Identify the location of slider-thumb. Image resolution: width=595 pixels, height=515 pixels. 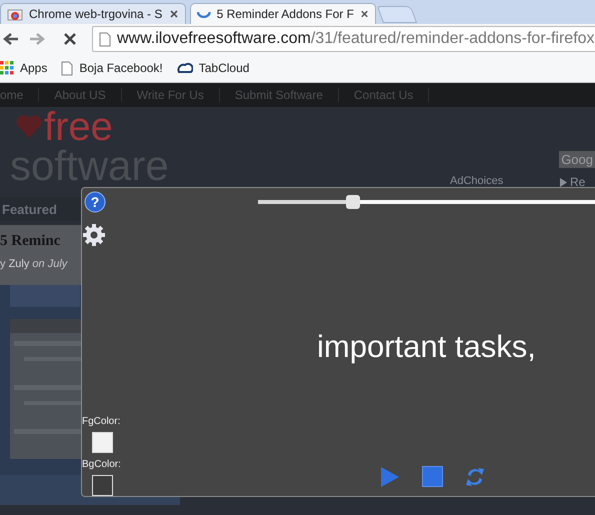
(353, 202).